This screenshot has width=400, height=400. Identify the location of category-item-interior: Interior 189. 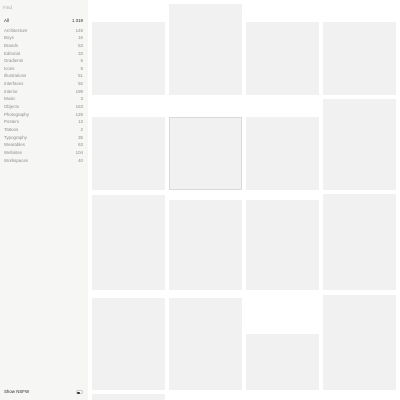
(44, 92).